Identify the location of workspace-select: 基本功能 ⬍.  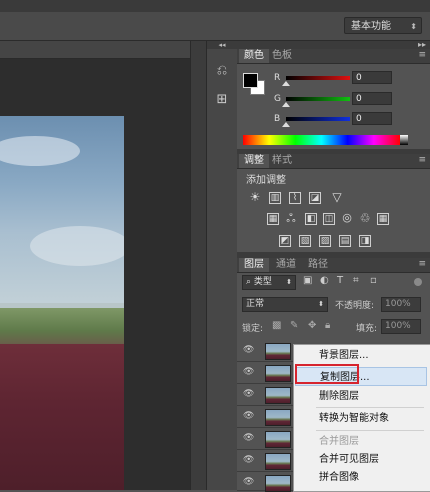
(383, 25).